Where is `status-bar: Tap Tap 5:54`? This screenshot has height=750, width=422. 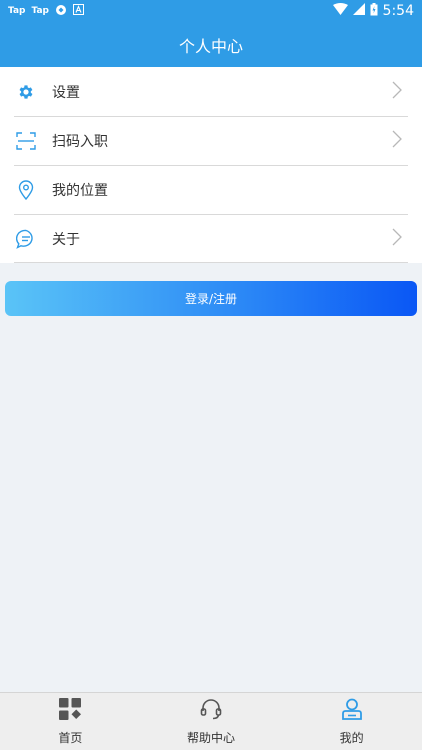 status-bar: Tap Tap 5:54 is located at coordinates (211, 11).